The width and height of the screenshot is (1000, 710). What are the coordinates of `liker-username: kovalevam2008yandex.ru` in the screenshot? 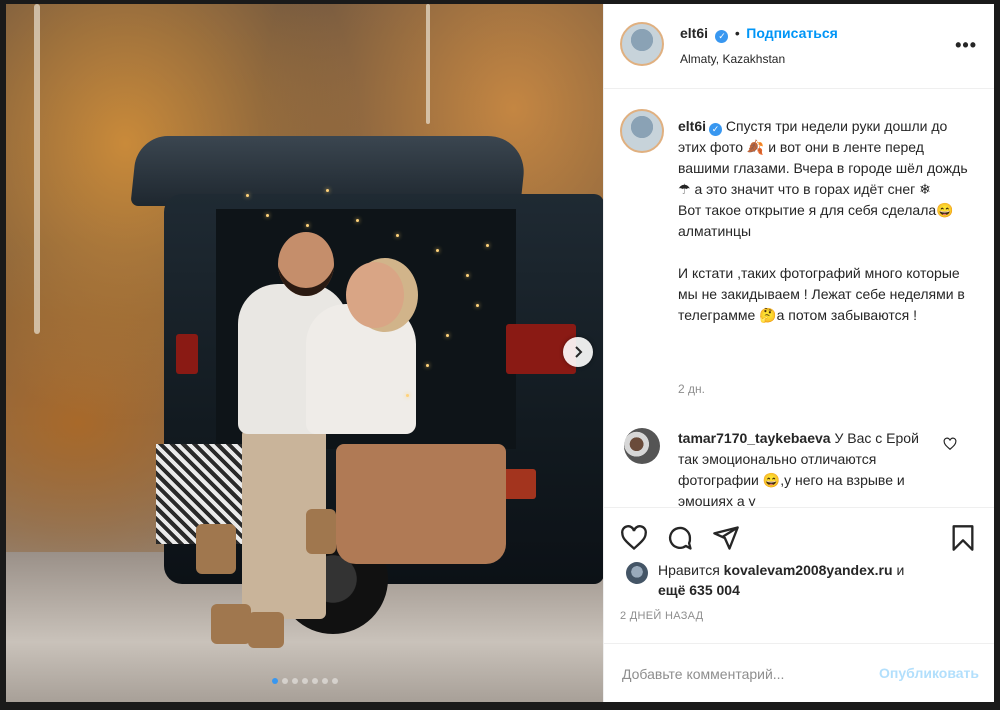 It's located at (808, 570).